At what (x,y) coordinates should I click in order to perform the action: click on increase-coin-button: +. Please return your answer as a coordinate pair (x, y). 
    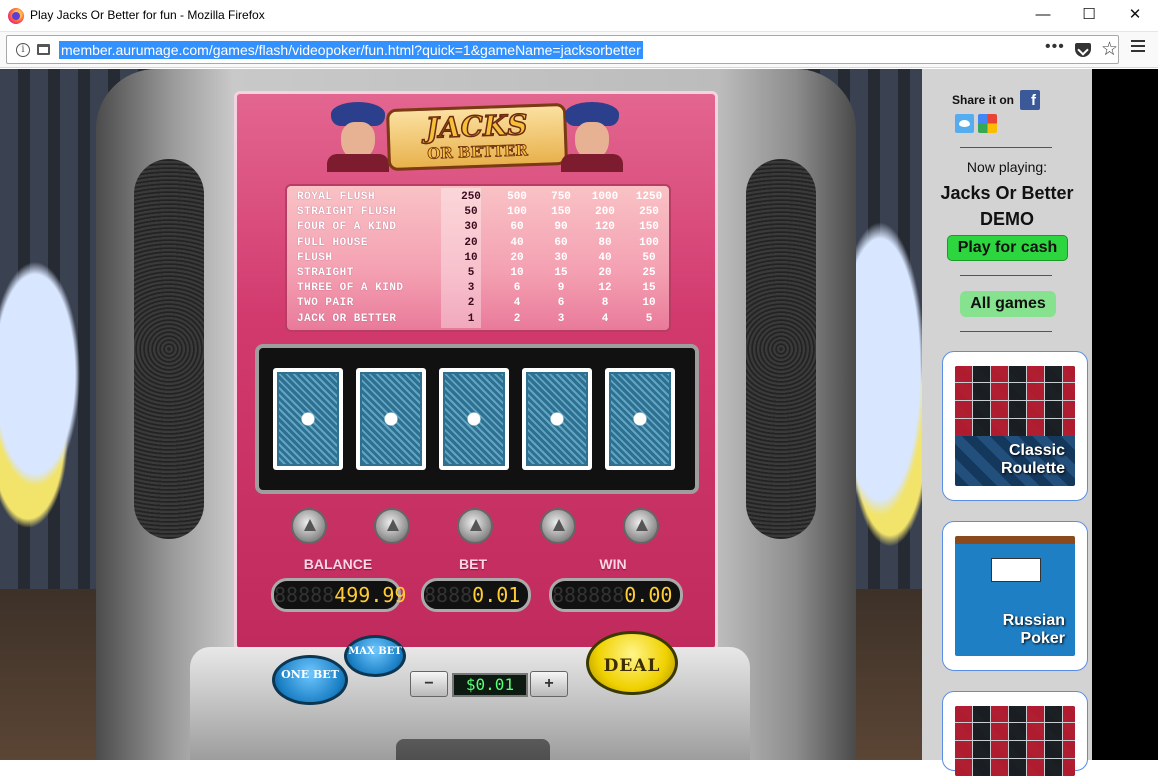
    Looking at the image, I should click on (549, 684).